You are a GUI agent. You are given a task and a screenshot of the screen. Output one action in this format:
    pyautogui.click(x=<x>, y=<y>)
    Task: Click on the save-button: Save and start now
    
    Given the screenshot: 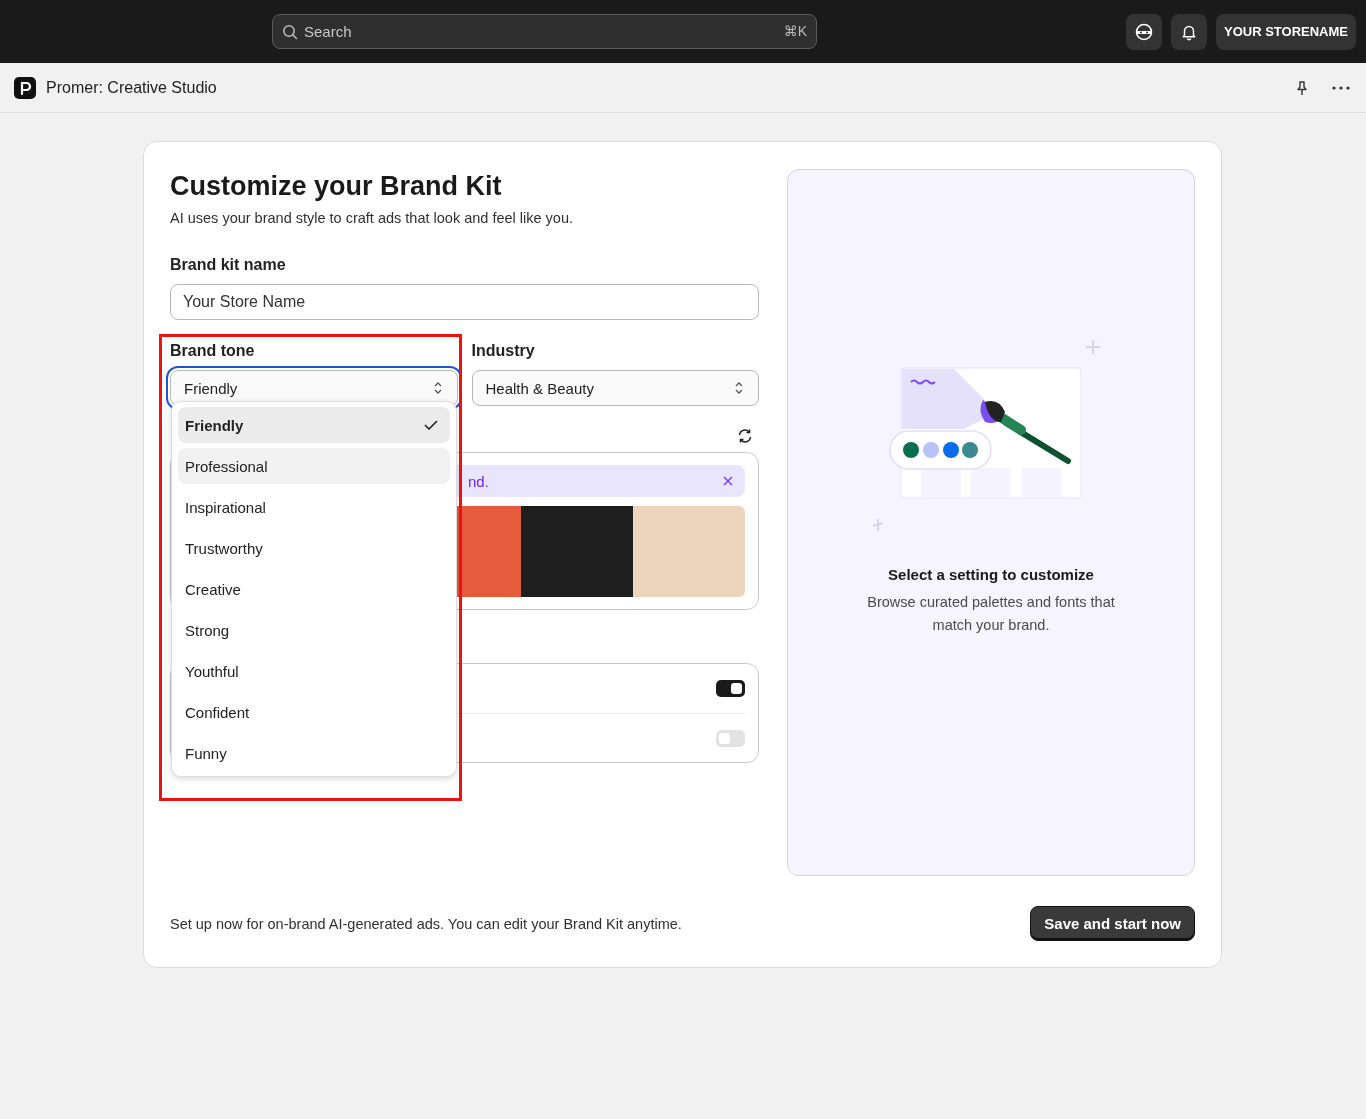 What is the action you would take?
    pyautogui.click(x=1112, y=923)
    